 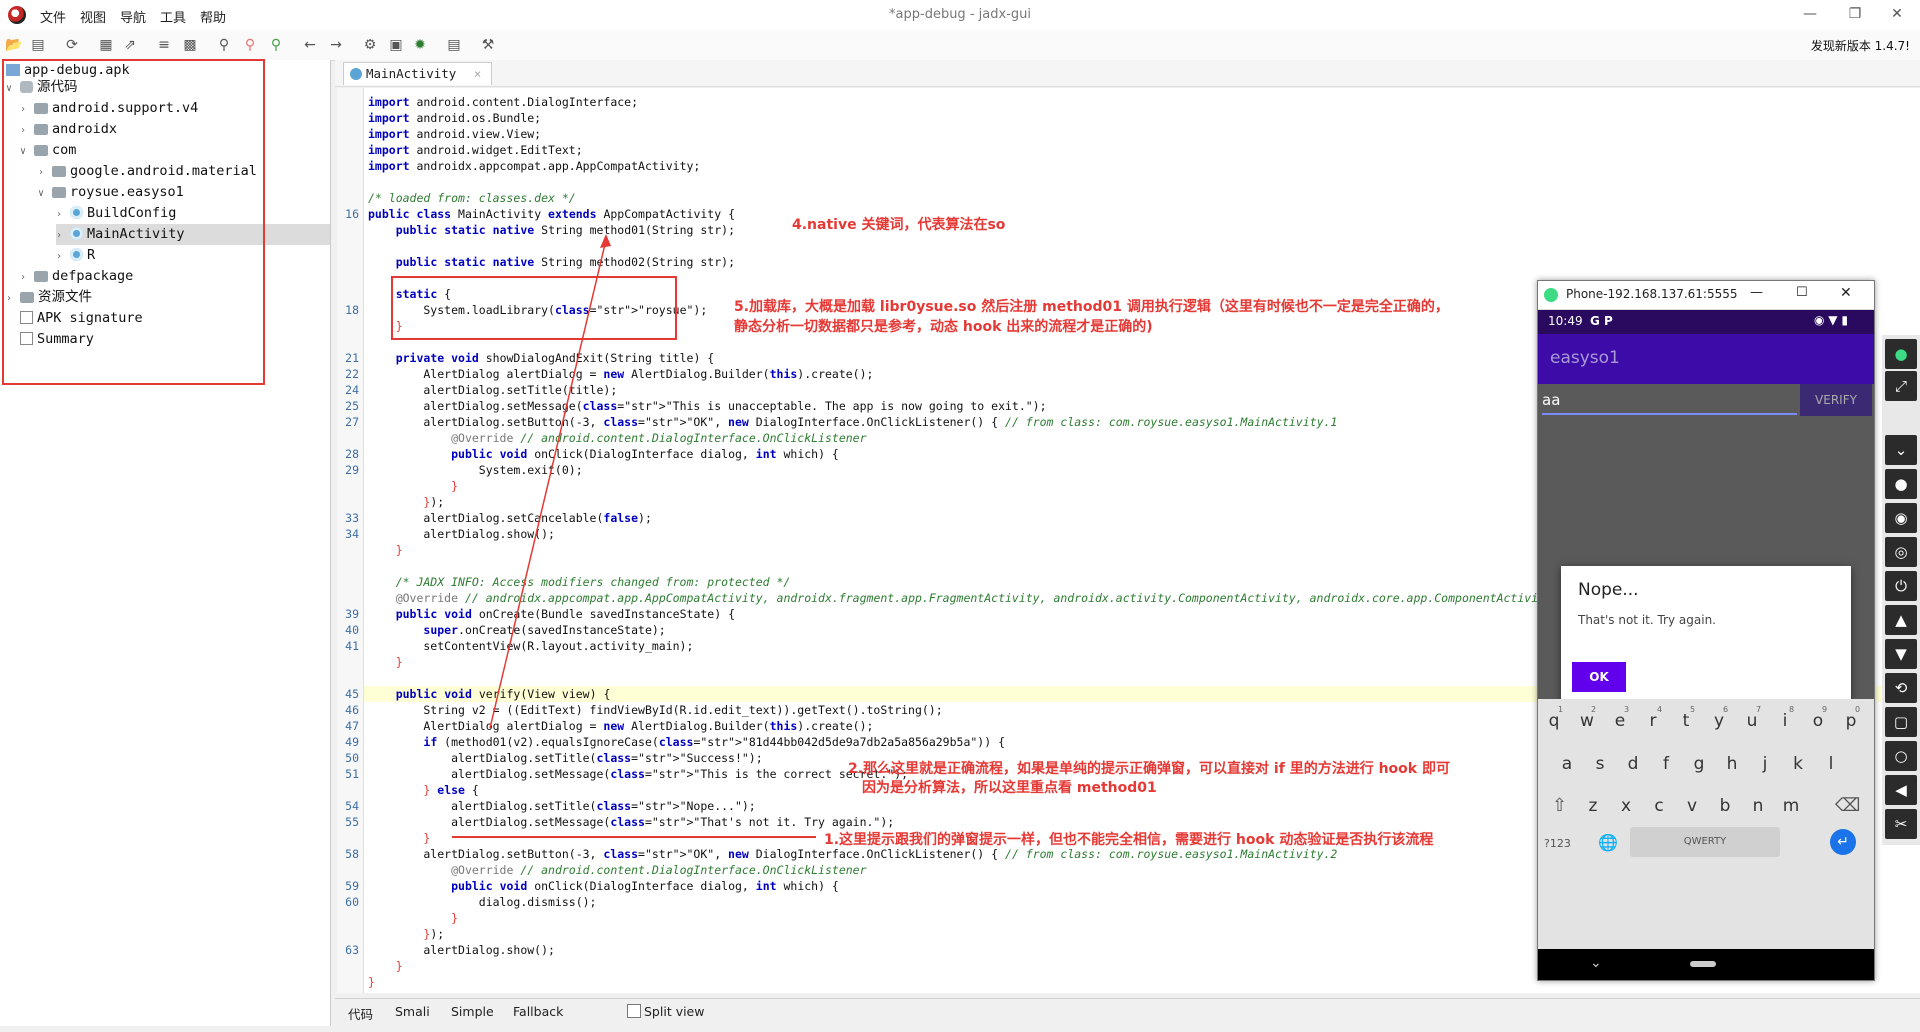 What do you see at coordinates (1620, 721) in the screenshot?
I see `key-e: e` at bounding box center [1620, 721].